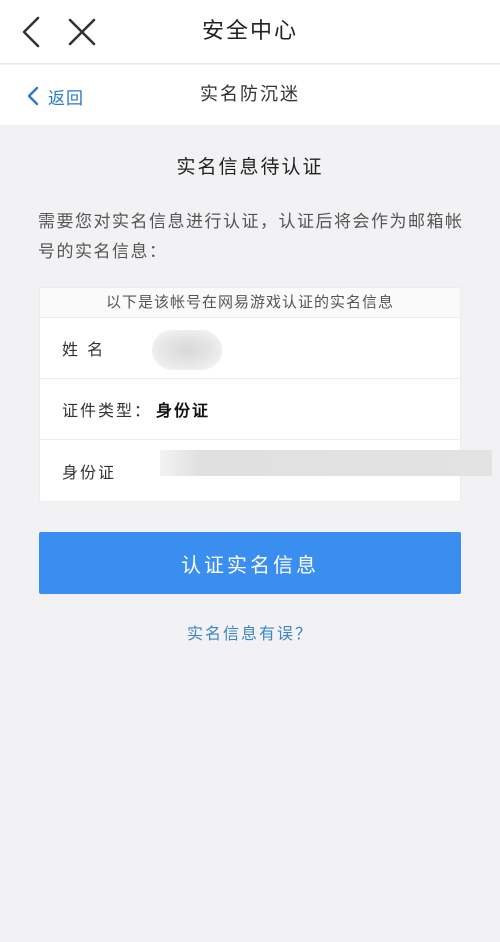  What do you see at coordinates (250, 409) in the screenshot?
I see `info-row-id-type: 证件类型： 身份证` at bounding box center [250, 409].